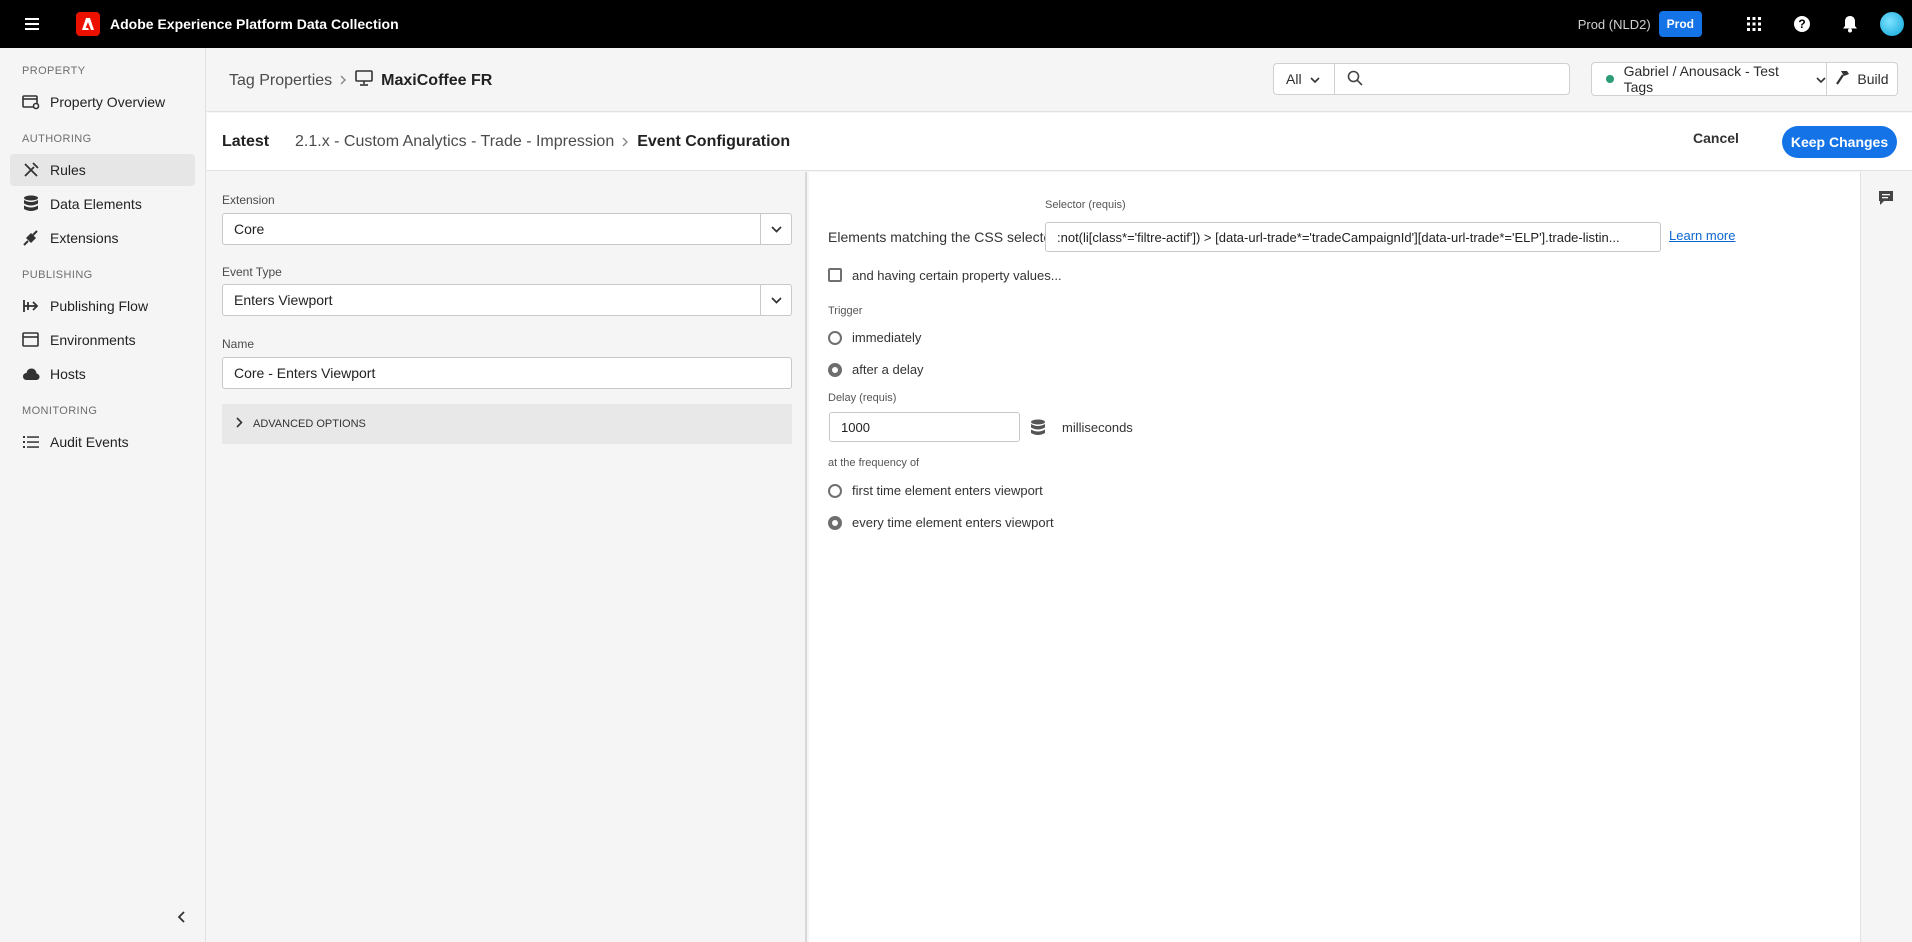 The width and height of the screenshot is (1912, 942). What do you see at coordinates (1303, 79) in the screenshot?
I see `search-scope-dropdown: All` at bounding box center [1303, 79].